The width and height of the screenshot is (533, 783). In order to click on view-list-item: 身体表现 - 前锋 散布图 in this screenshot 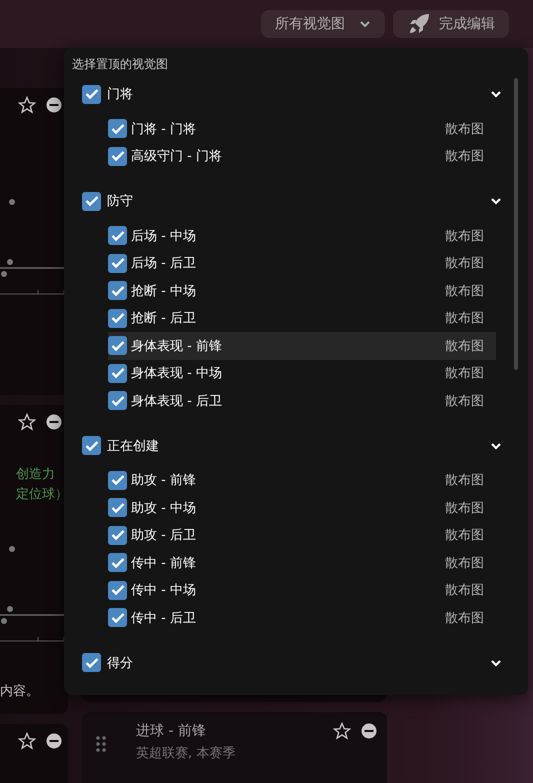, I will do `click(302, 346)`.